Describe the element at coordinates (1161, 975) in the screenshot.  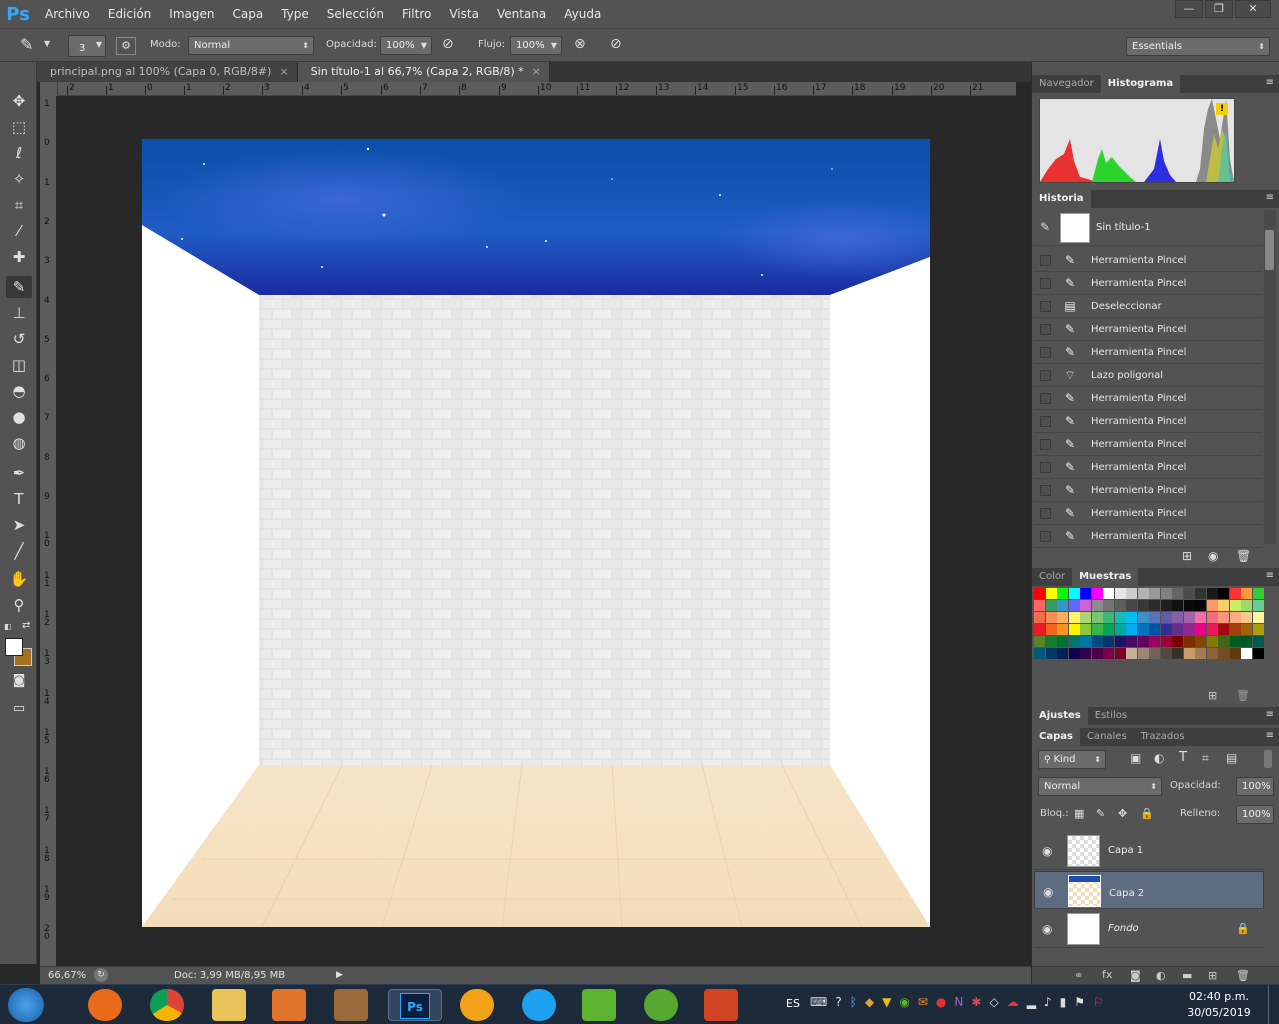
I see `new-adjustment-icon: ◐` at that location.